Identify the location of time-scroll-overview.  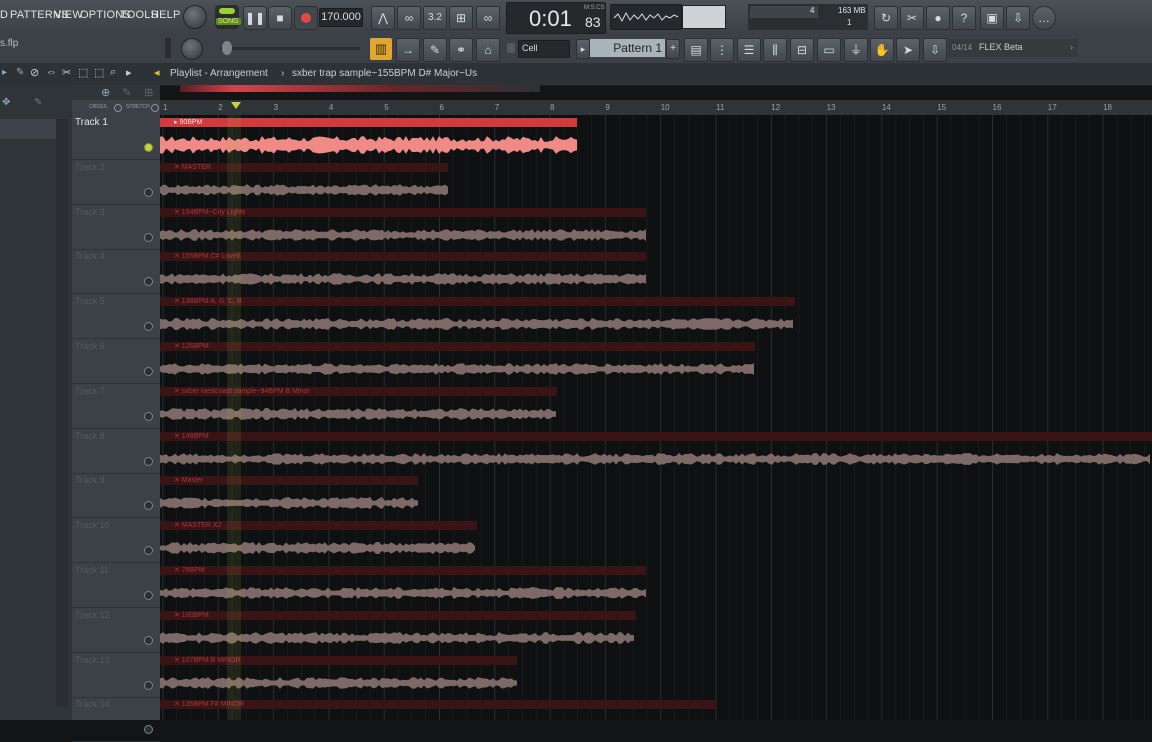
(360, 88).